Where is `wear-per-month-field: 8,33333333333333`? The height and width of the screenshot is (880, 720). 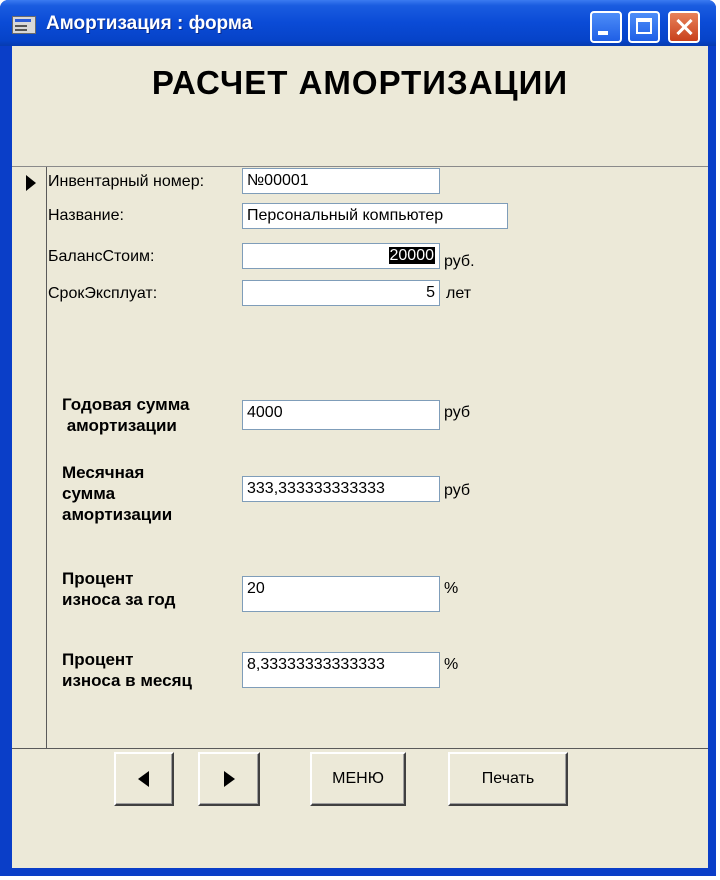
wear-per-month-field: 8,33333333333333 is located at coordinates (341, 670).